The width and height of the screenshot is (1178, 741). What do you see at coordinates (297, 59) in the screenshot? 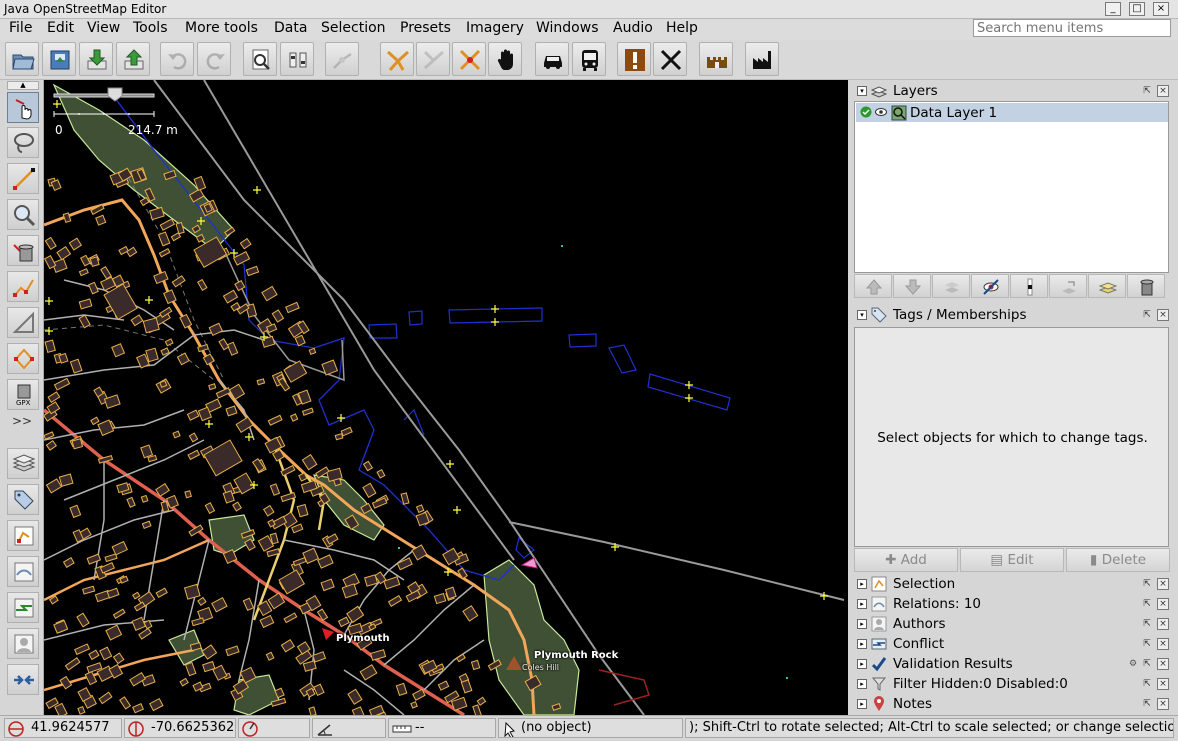
I see `settings-button` at bounding box center [297, 59].